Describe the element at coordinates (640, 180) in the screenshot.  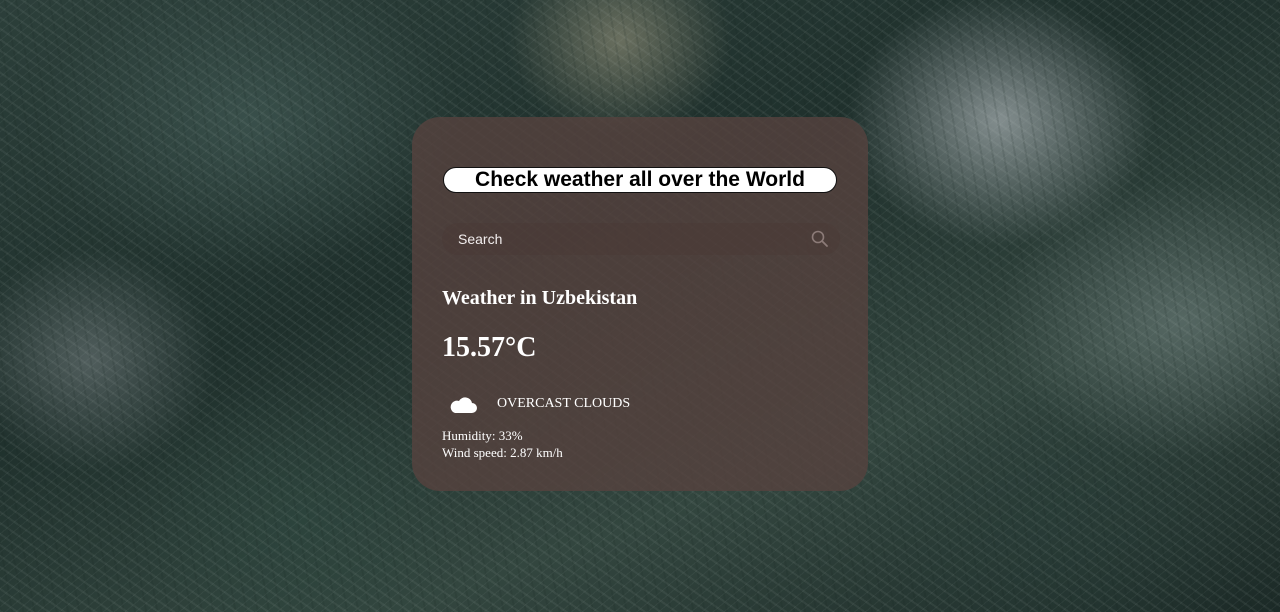
I see `app-title: Check weather all over the World` at that location.